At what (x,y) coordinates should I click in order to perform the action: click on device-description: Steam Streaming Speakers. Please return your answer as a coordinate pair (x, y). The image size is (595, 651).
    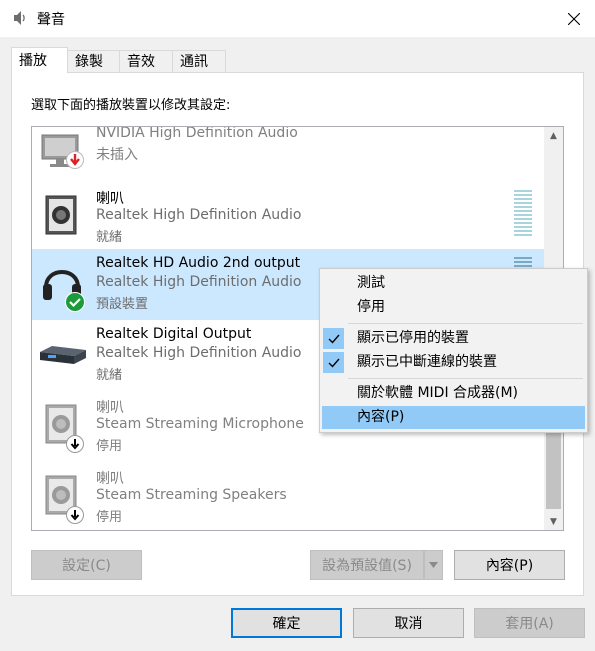
    Looking at the image, I should click on (191, 495).